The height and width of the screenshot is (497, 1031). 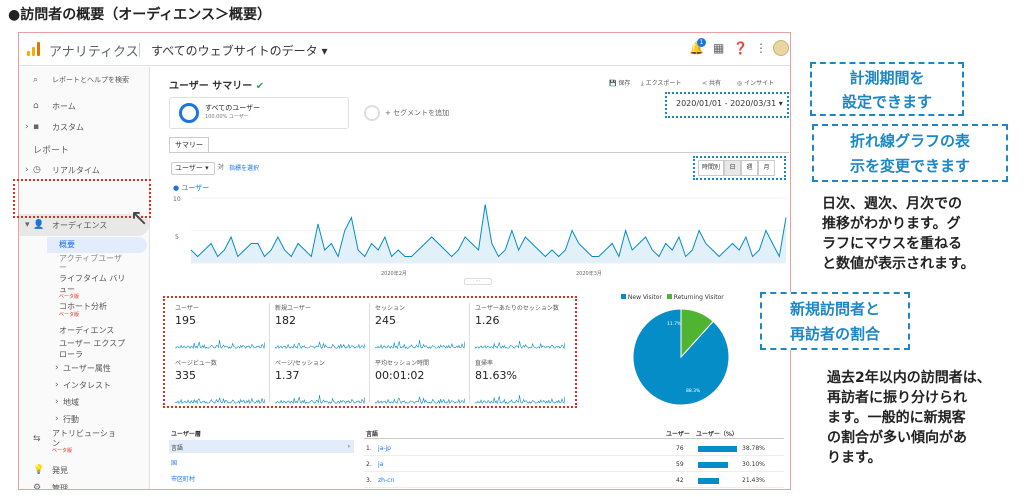 I want to click on visitor-pie-chart: 11.7% 88.3%, so click(x=681, y=357).